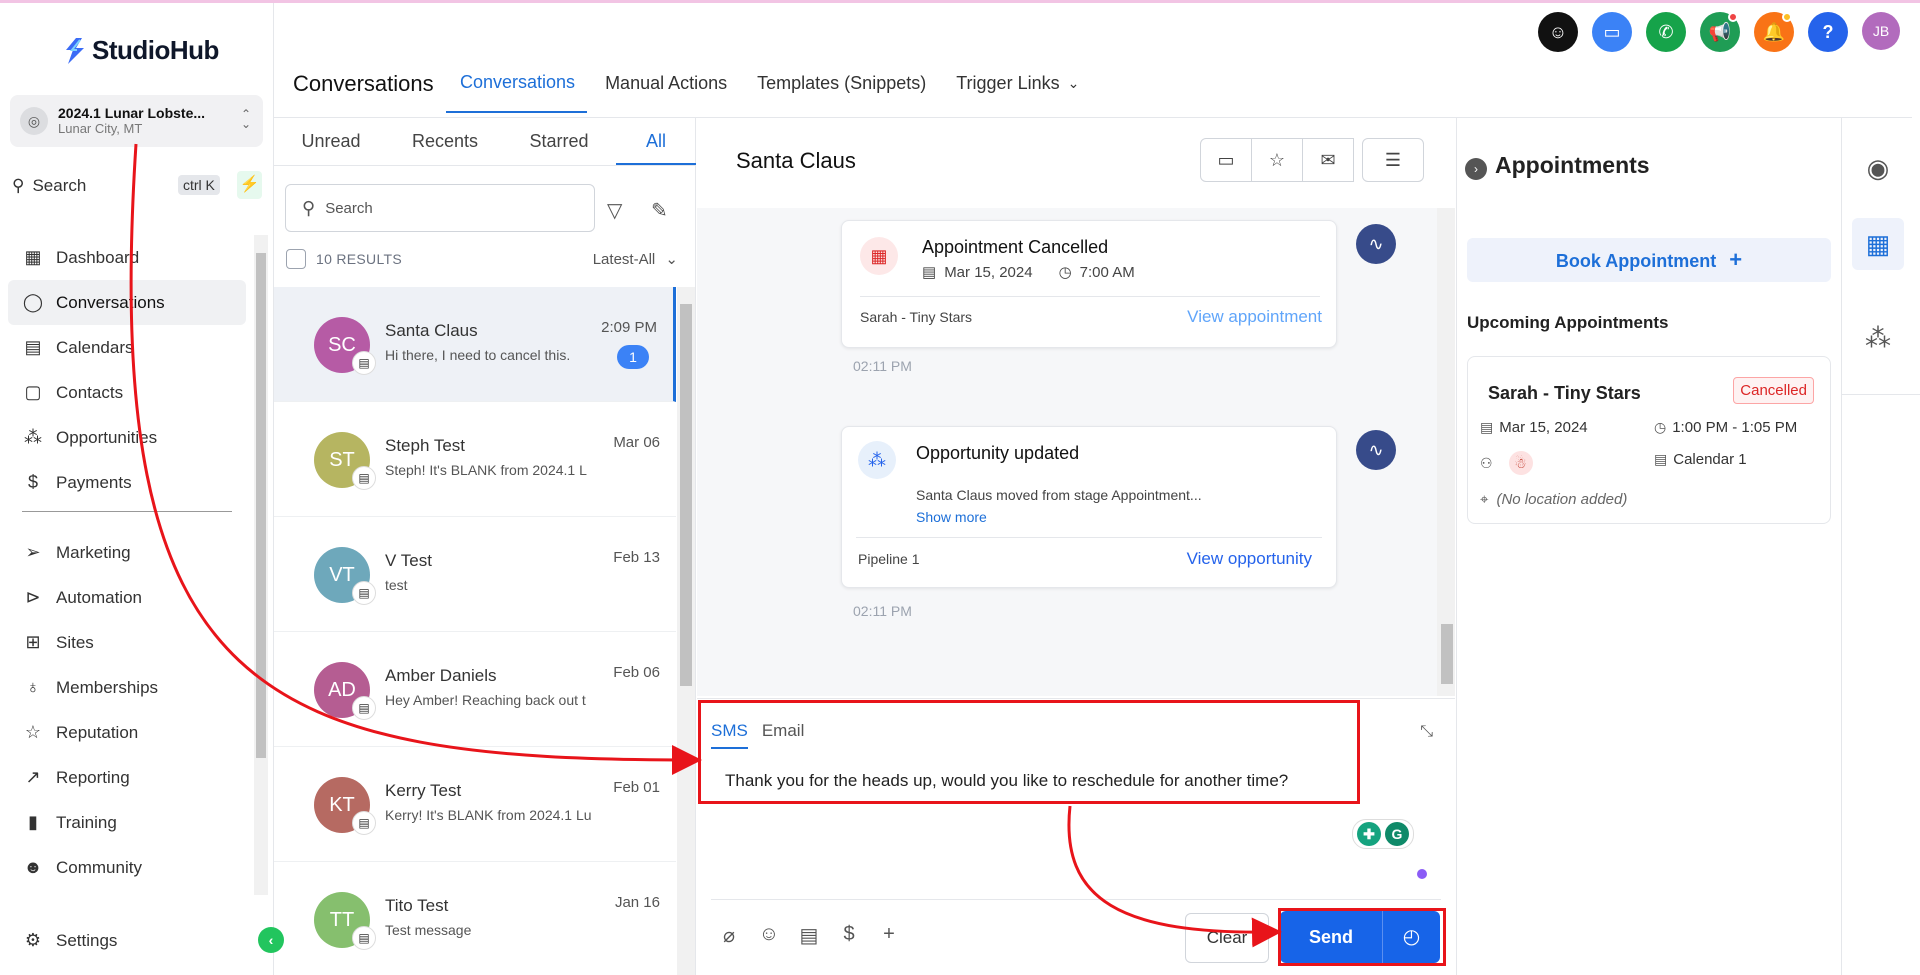  Describe the element at coordinates (951, 517) in the screenshot. I see `show-more-link: Show more` at that location.